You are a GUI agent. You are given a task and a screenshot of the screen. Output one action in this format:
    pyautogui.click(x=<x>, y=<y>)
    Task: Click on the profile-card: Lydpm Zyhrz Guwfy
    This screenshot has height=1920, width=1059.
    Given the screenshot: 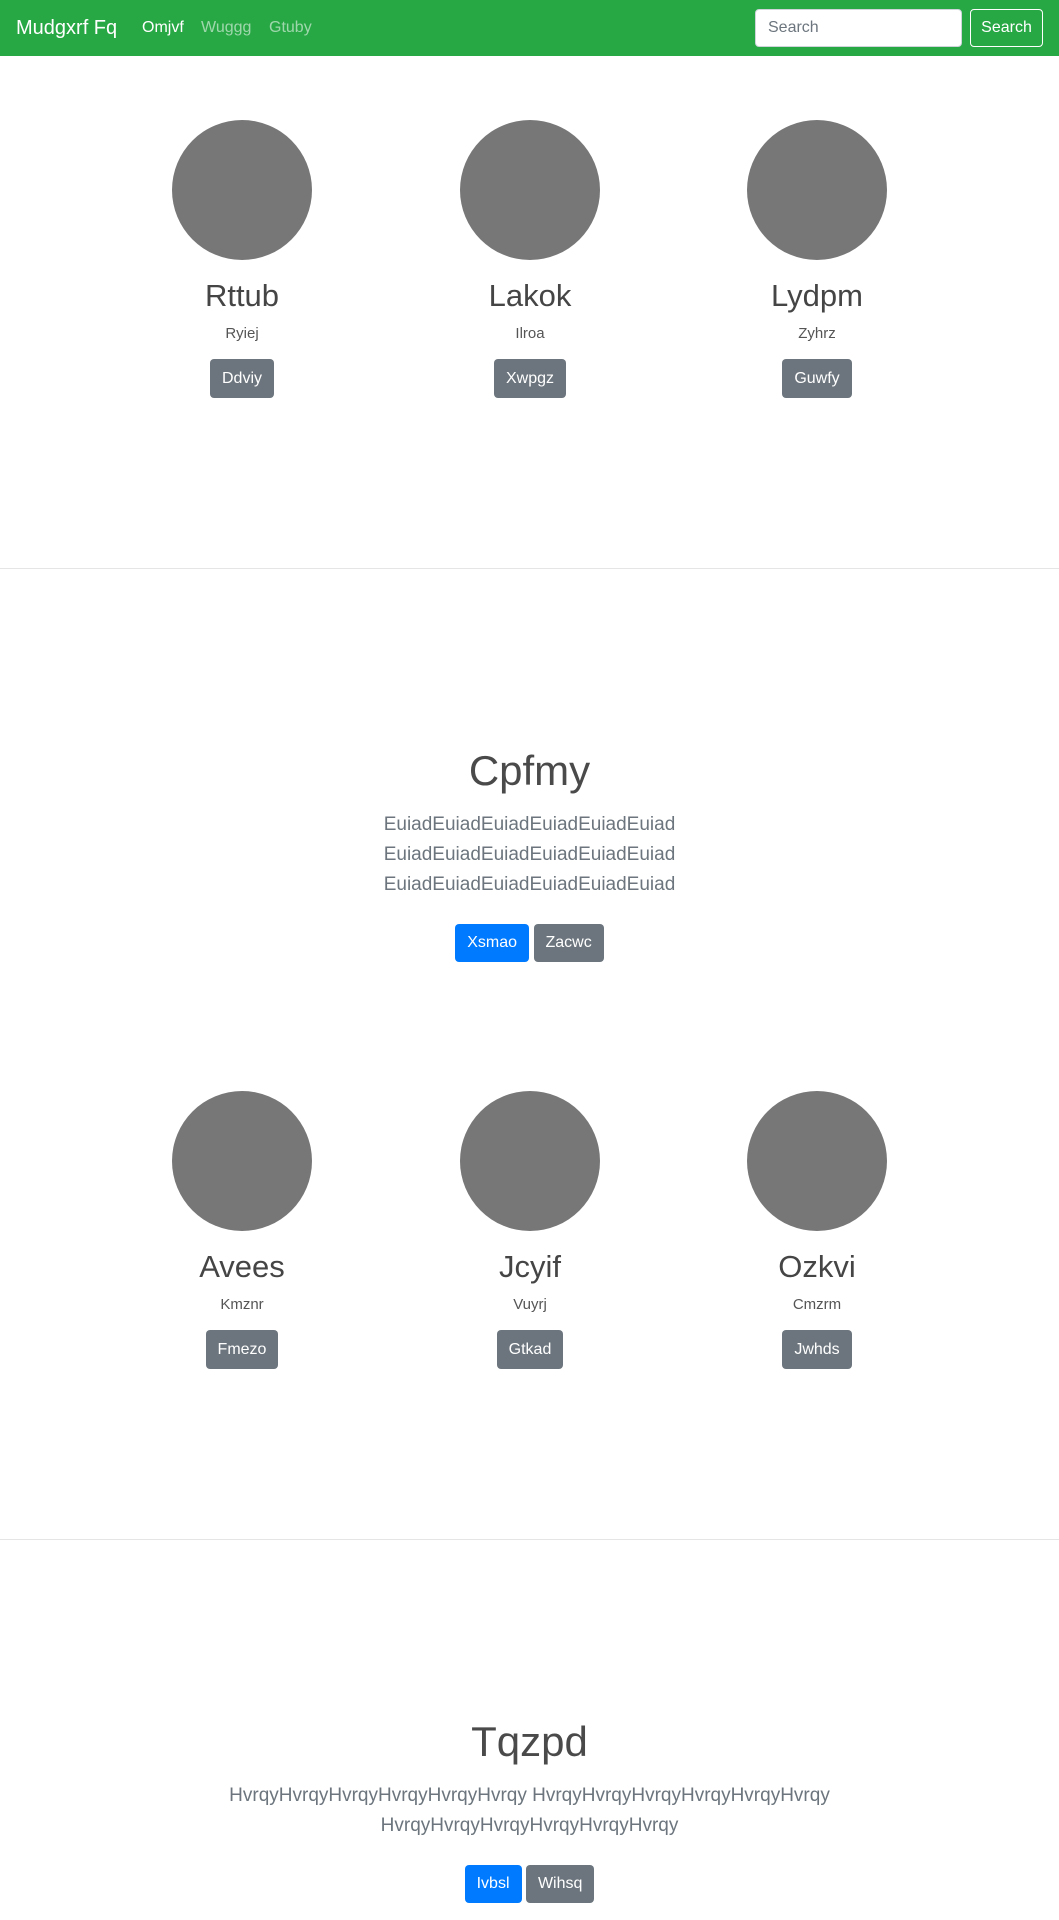 What is the action you would take?
    pyautogui.click(x=817, y=259)
    